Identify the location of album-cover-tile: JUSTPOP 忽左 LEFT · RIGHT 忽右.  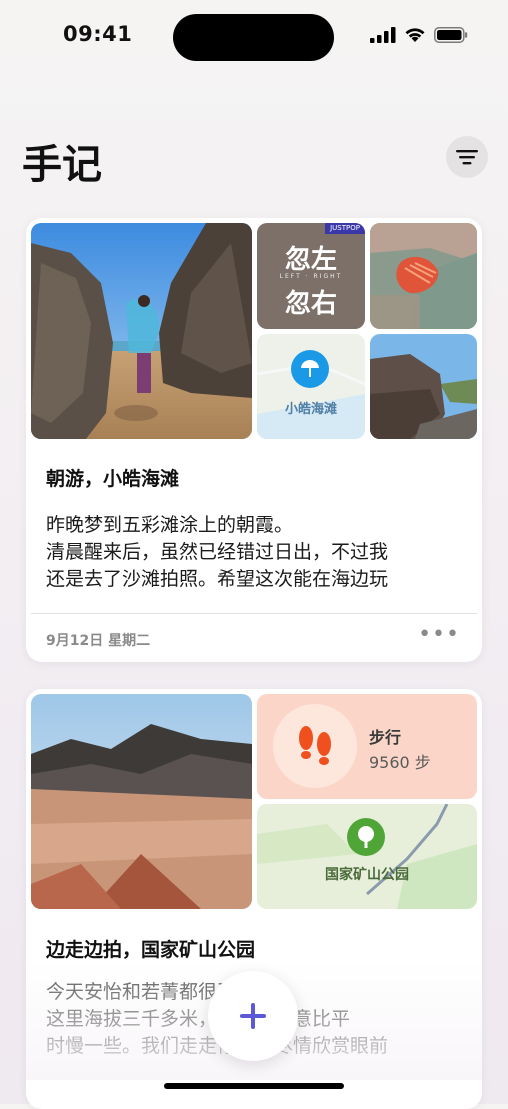
(311, 276).